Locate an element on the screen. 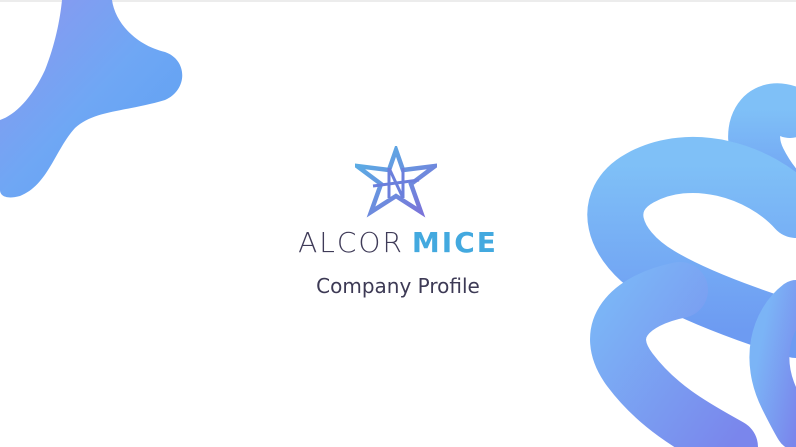 Image resolution: width=796 pixels, height=447 pixels. star-monogram-logo-icon is located at coordinates (396, 182).